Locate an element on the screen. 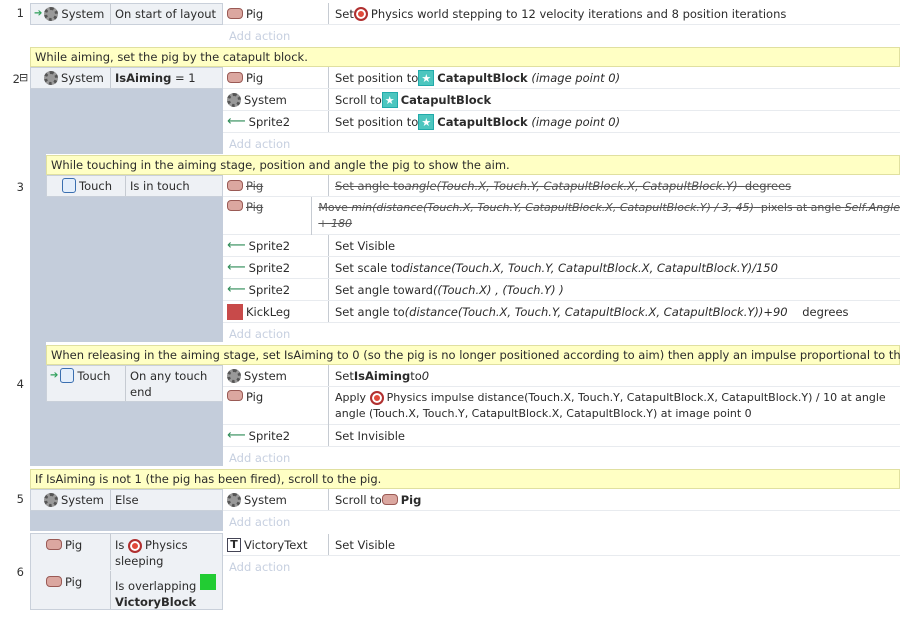  event-3-condition-object: Touch is located at coordinates (87, 185).